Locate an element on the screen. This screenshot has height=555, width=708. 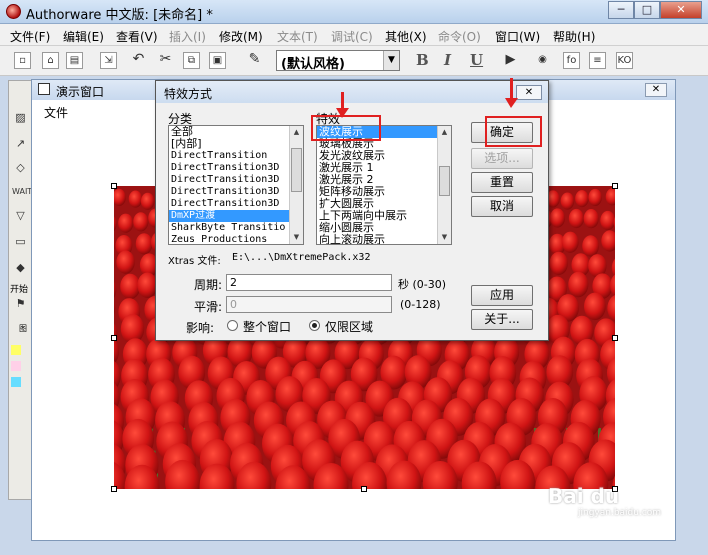
menu-debug: 调试(C) is located at coordinates (352, 36).